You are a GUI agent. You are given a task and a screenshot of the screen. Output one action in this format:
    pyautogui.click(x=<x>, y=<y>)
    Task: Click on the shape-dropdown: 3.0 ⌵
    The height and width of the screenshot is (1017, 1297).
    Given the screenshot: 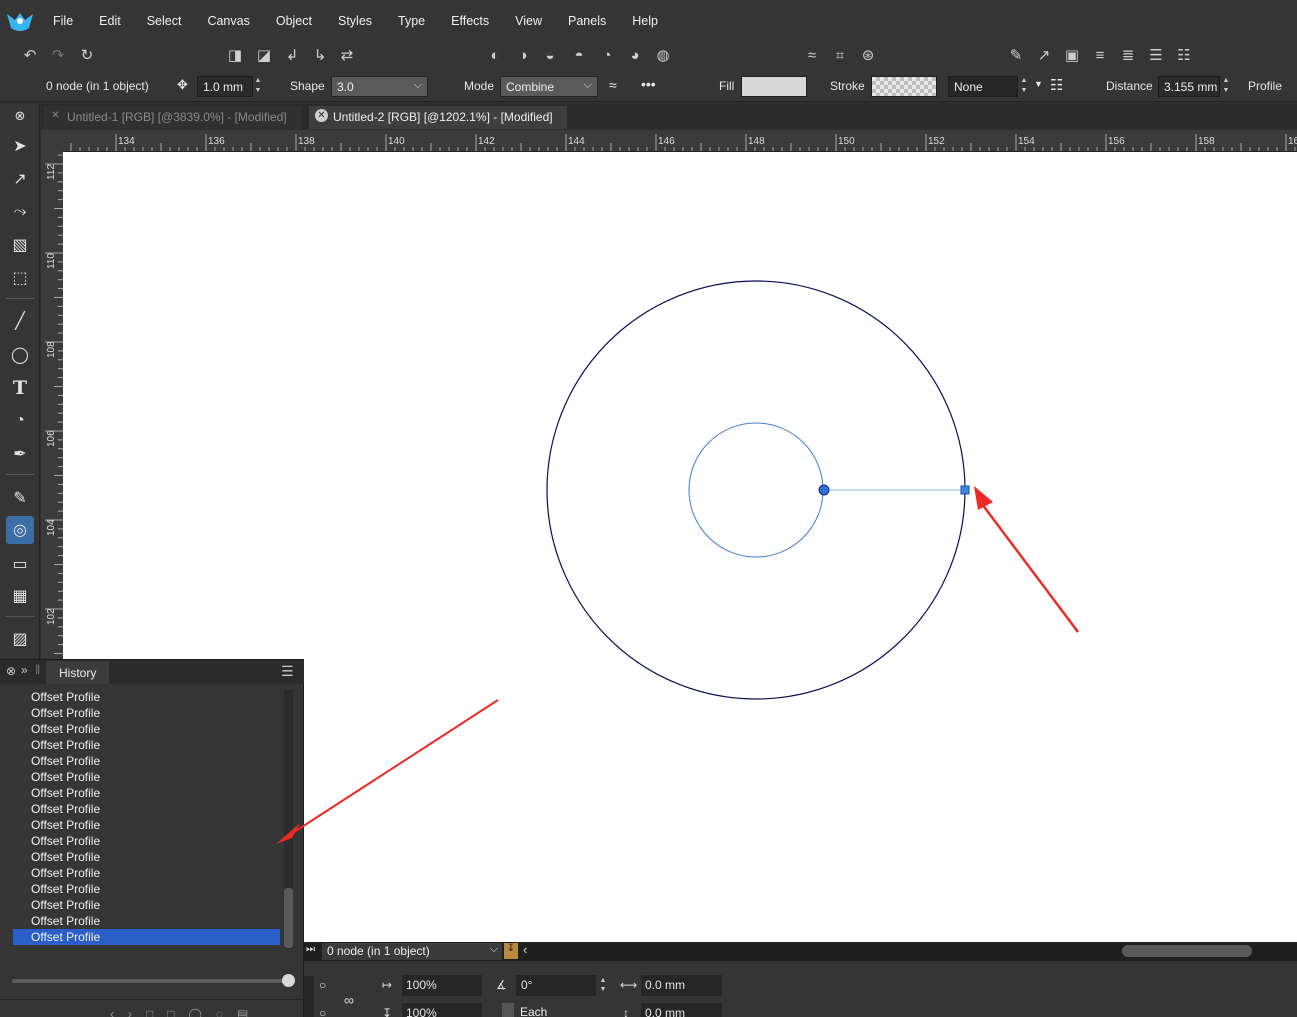 What is the action you would take?
    pyautogui.click(x=379, y=86)
    